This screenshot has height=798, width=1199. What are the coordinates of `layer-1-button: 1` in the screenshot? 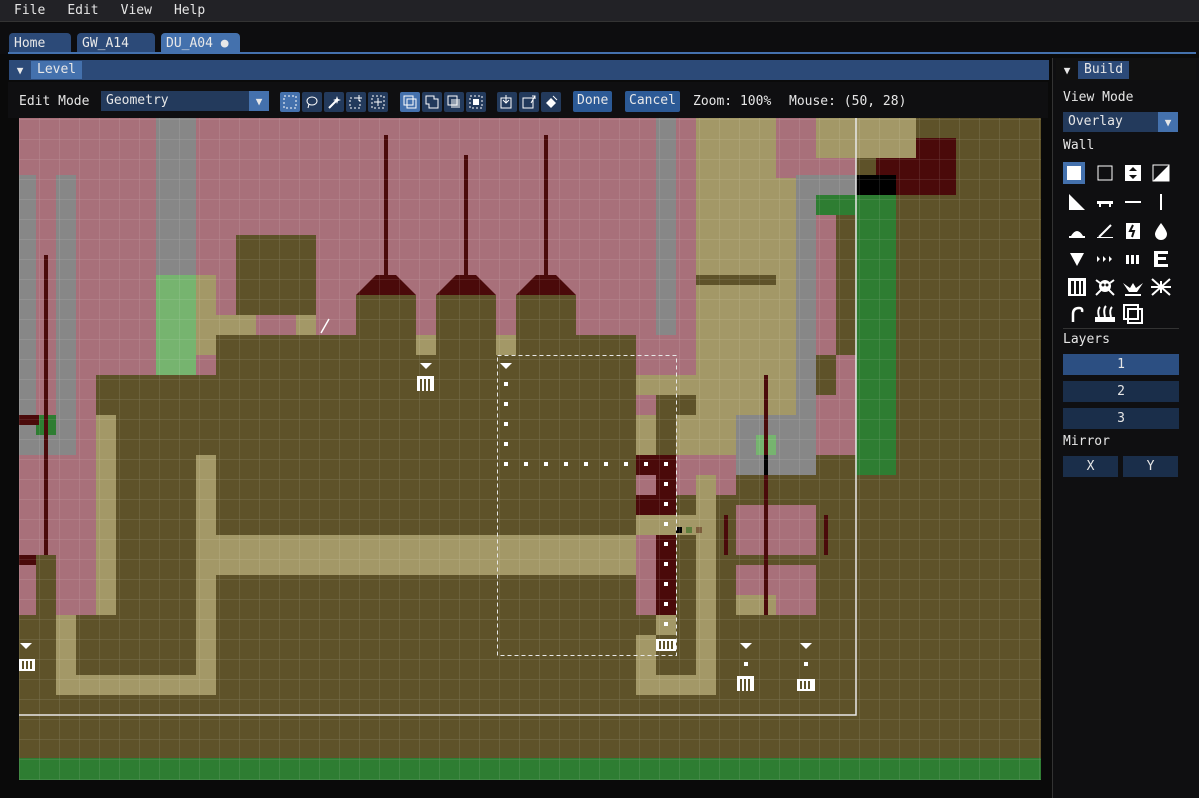 It's located at (1121, 364).